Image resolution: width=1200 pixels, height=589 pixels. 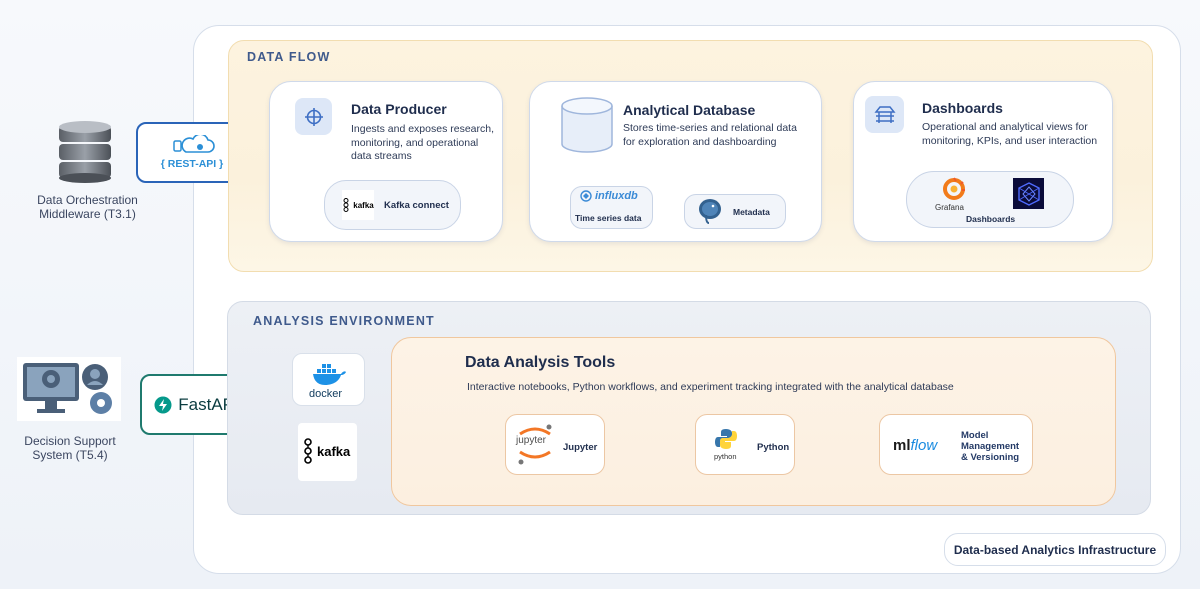 What do you see at coordinates (163, 404) in the screenshot?
I see `fastapi-icon` at bounding box center [163, 404].